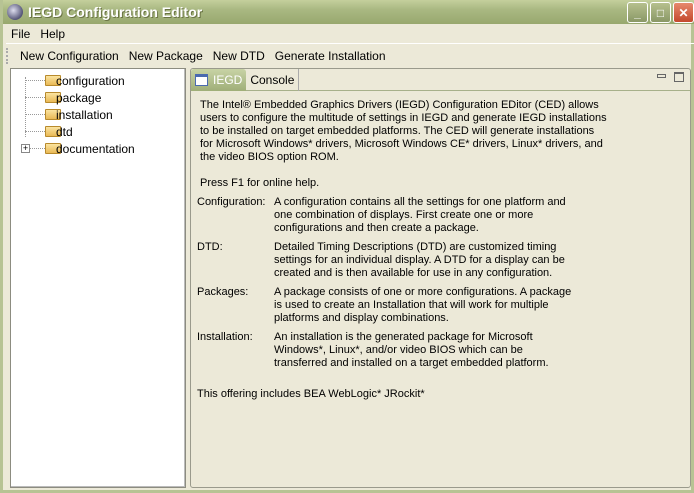  Describe the element at coordinates (239, 56) in the screenshot. I see `new-dtd-button: New DTD` at that location.